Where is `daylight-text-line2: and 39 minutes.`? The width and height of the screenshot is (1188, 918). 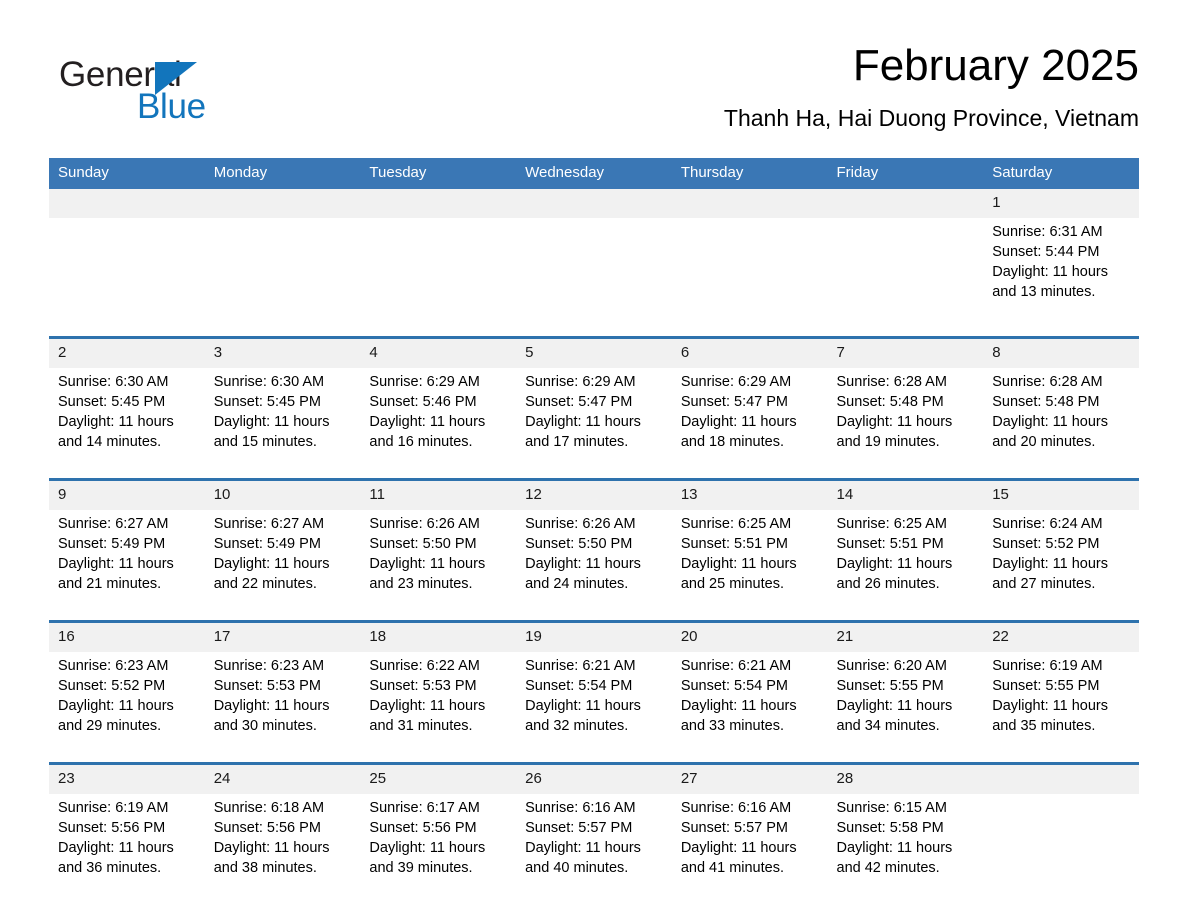 daylight-text-line2: and 39 minutes. is located at coordinates (421, 868).